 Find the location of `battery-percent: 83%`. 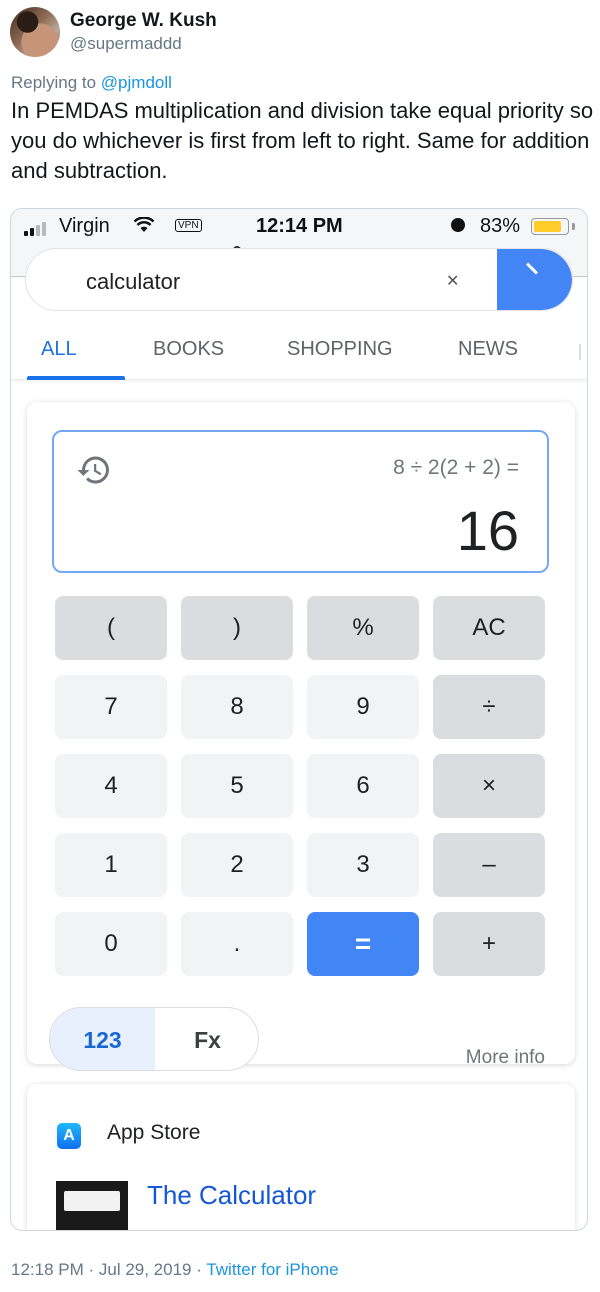

battery-percent: 83% is located at coordinates (500, 226).